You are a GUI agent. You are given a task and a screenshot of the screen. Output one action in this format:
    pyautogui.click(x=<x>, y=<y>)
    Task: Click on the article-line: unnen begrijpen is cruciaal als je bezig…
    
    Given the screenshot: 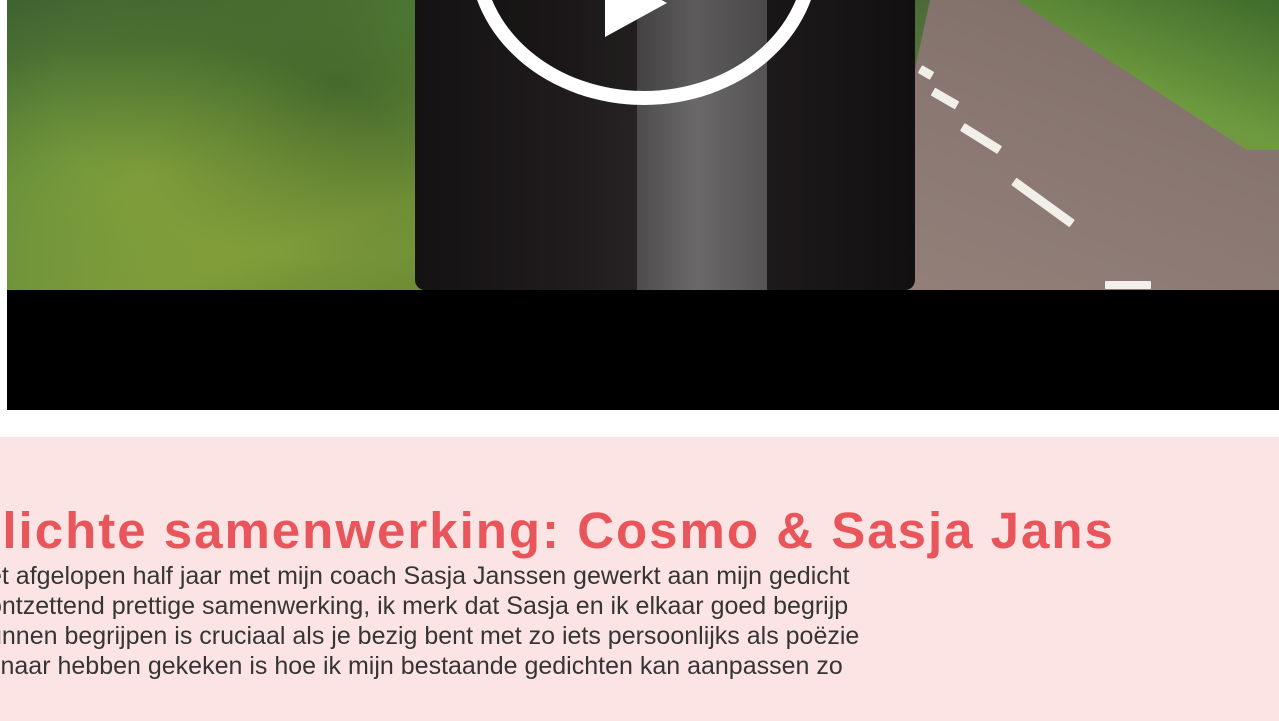 What is the action you would take?
    pyautogui.click(x=430, y=636)
    